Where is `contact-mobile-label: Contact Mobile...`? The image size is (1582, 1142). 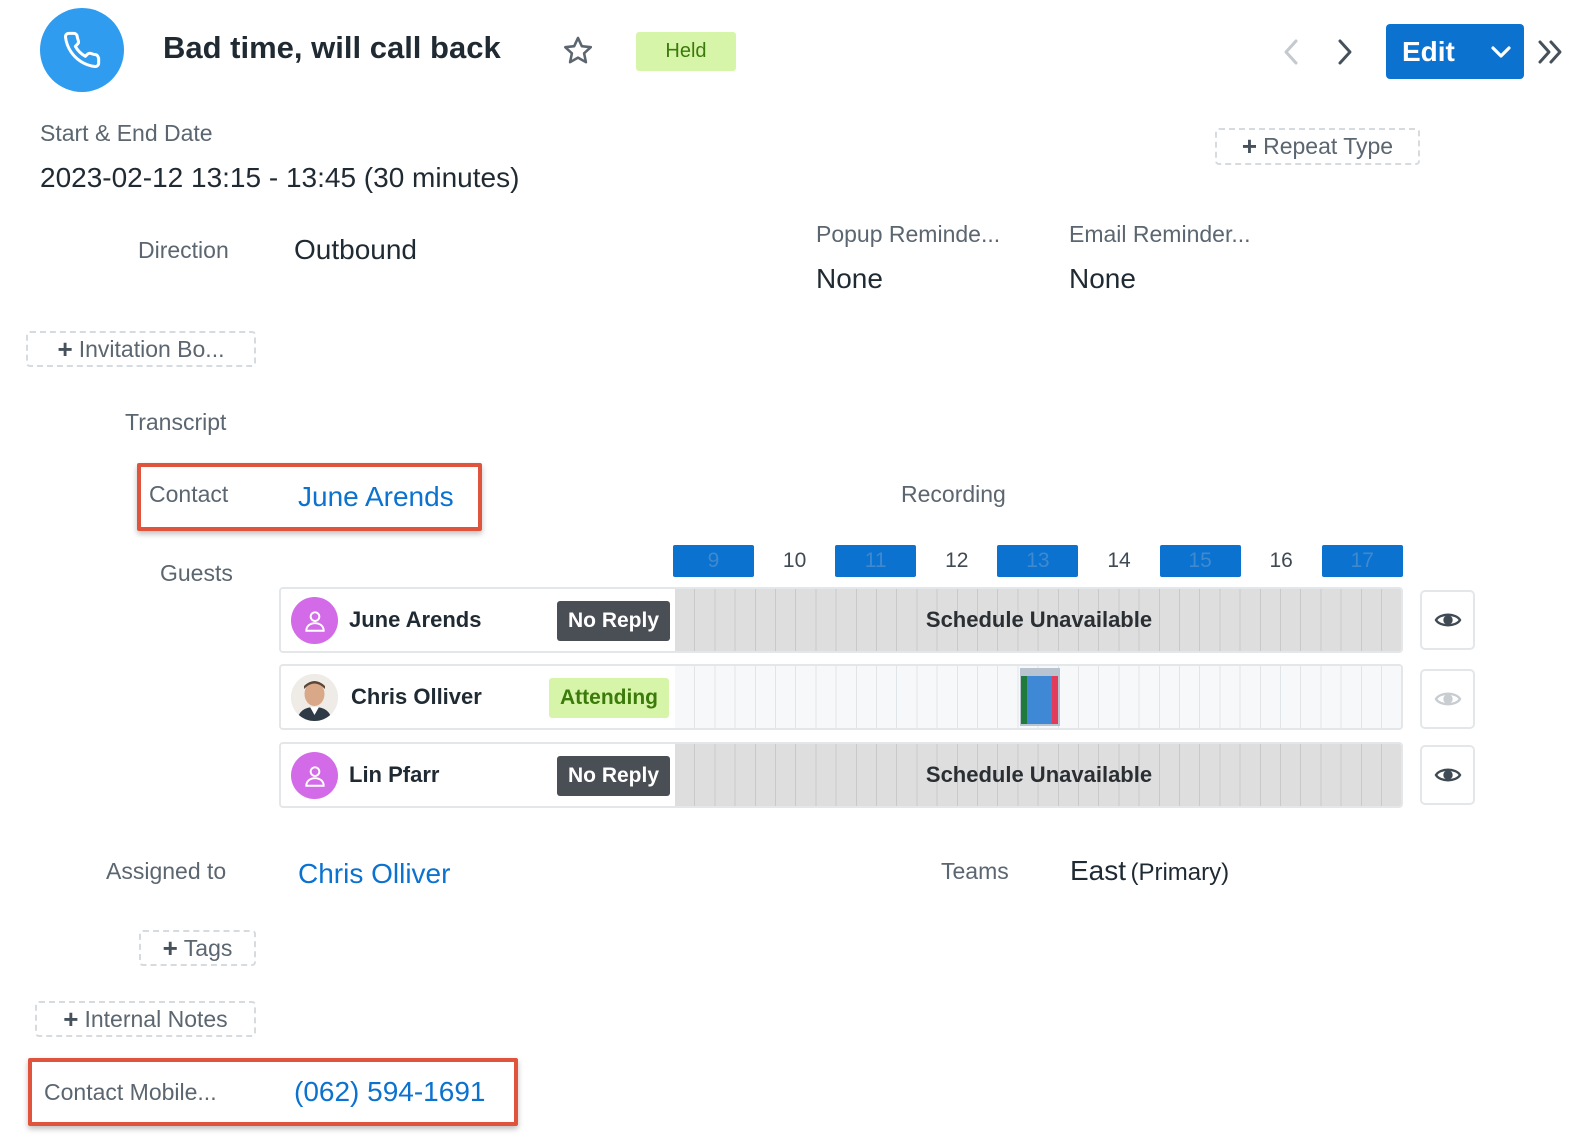
contact-mobile-label: Contact Mobile... is located at coordinates (130, 1092).